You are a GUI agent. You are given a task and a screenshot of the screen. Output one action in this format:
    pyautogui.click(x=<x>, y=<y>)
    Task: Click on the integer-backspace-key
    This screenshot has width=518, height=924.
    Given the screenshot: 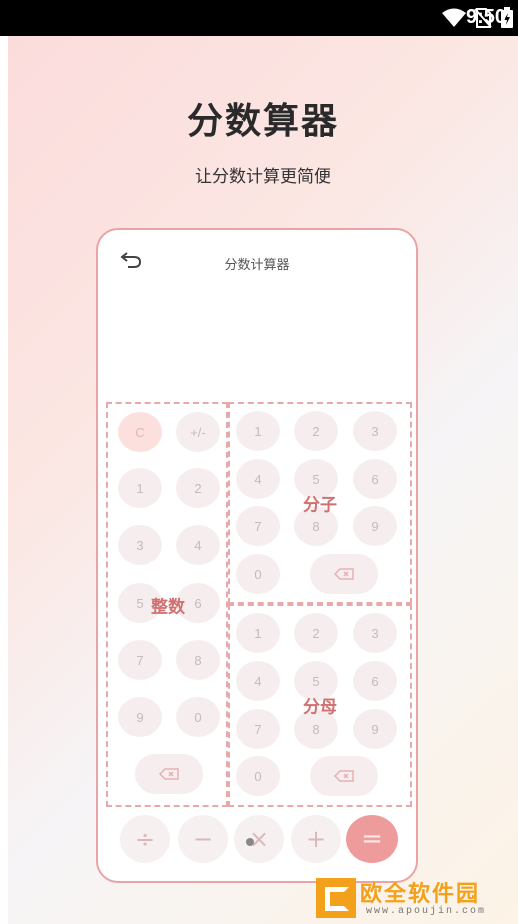 What is the action you would take?
    pyautogui.click(x=169, y=774)
    